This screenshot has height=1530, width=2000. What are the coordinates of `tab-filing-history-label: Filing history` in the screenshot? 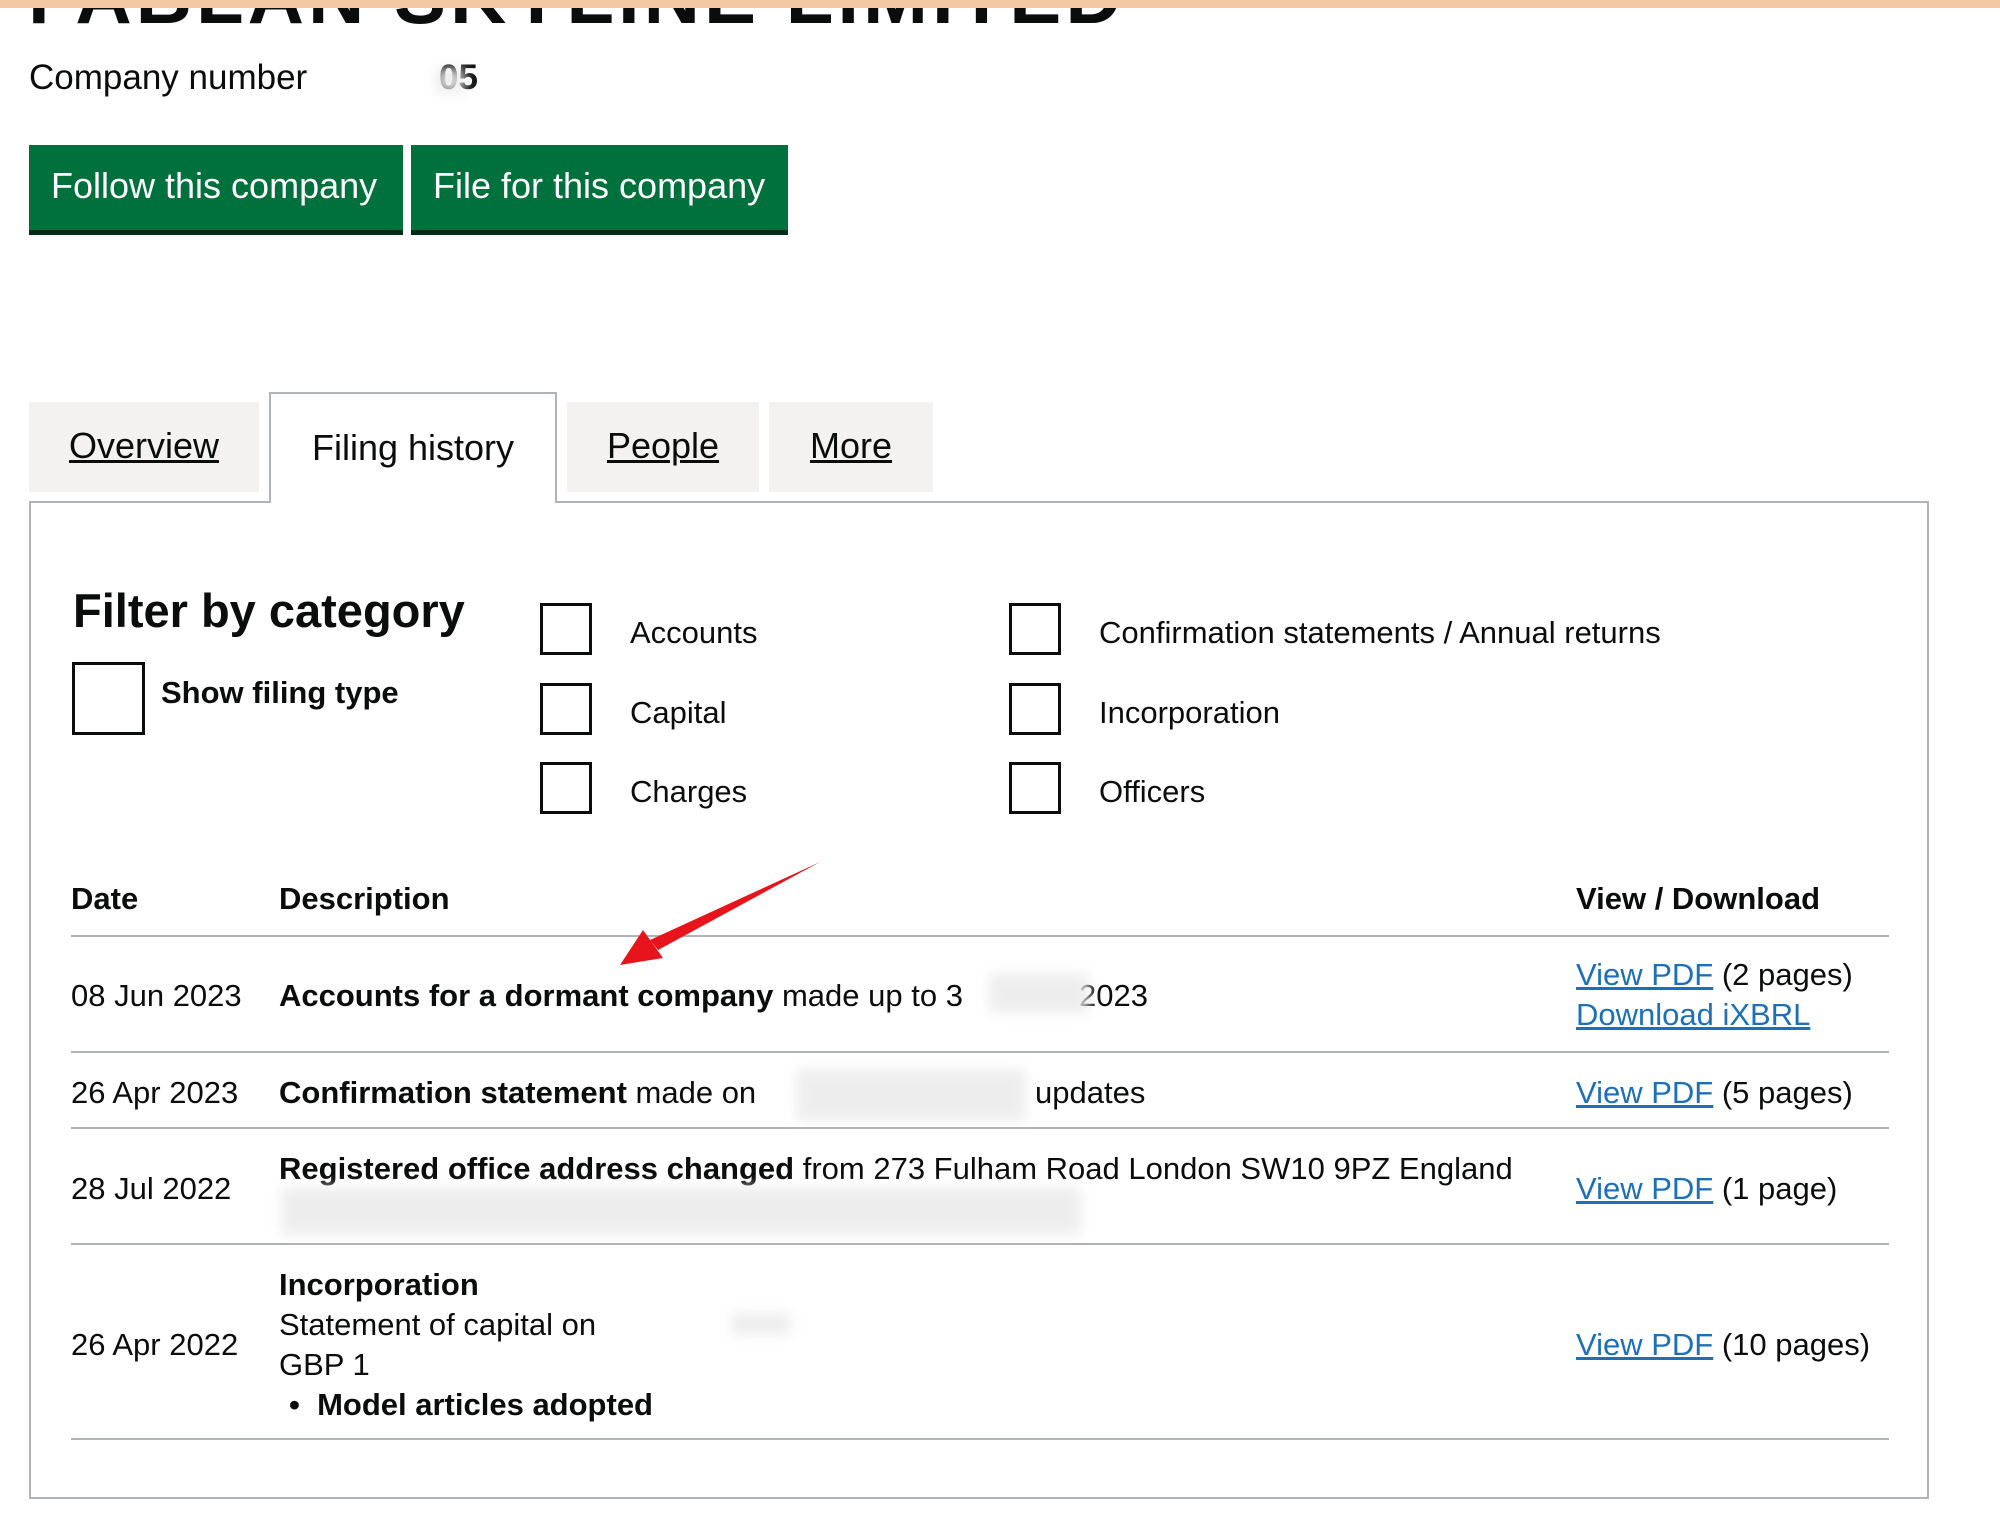 It's located at (413, 447).